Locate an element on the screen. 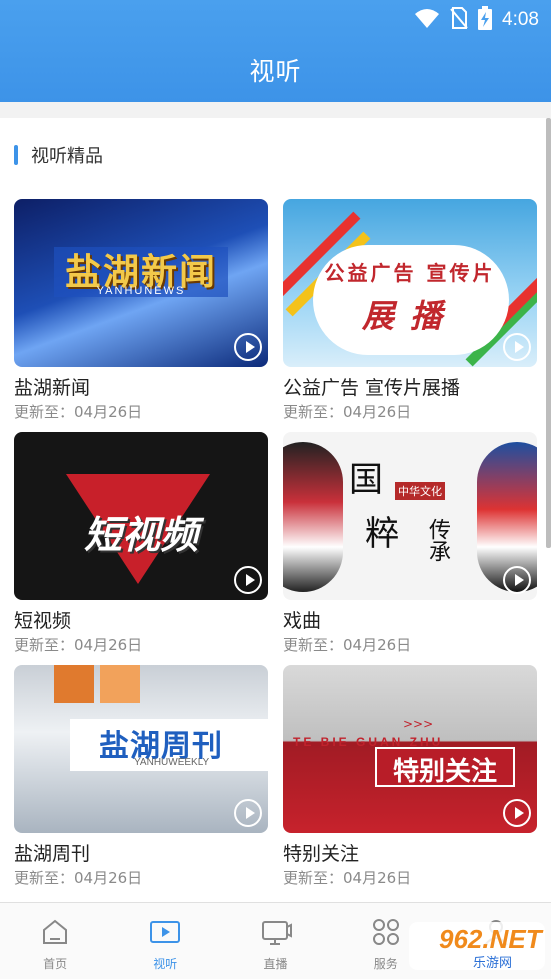  tab-label: 服务 is located at coordinates (385, 964).